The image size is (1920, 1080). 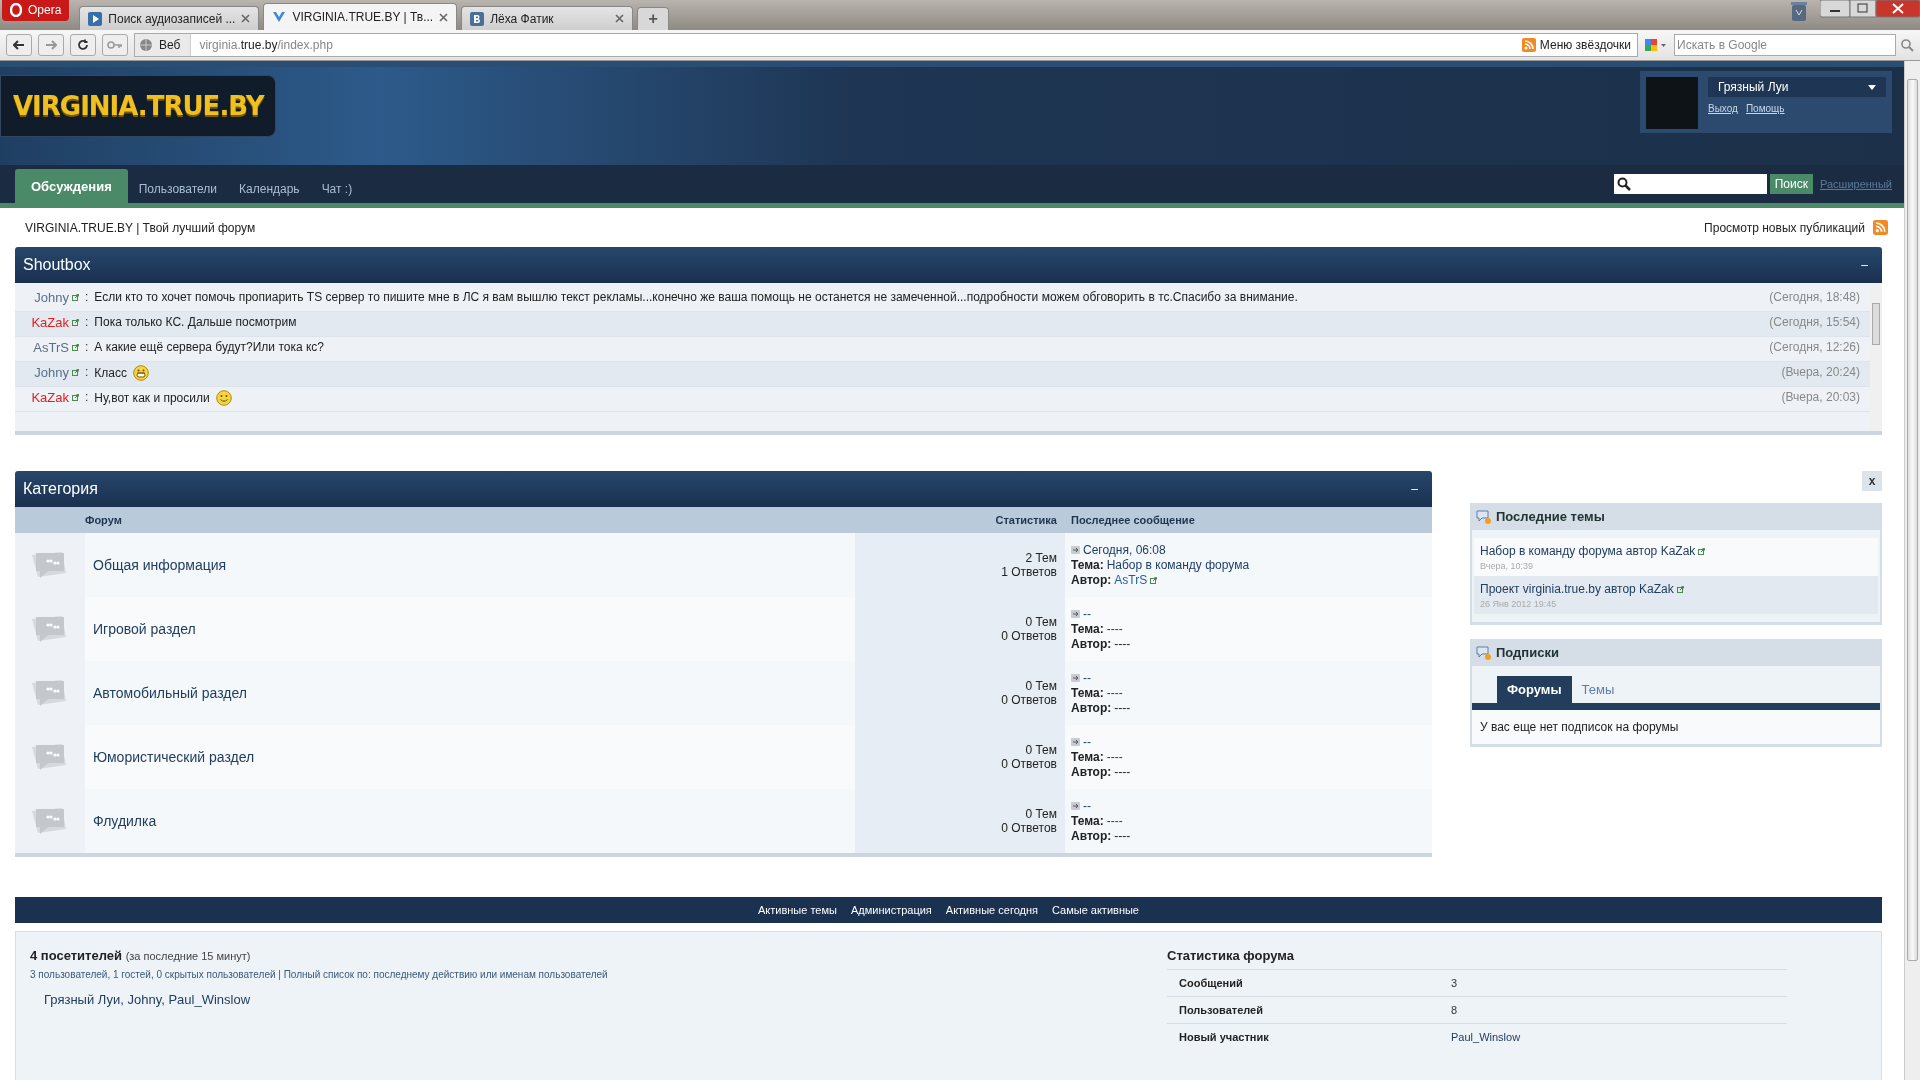 I want to click on trash-icon, so click(x=1799, y=11).